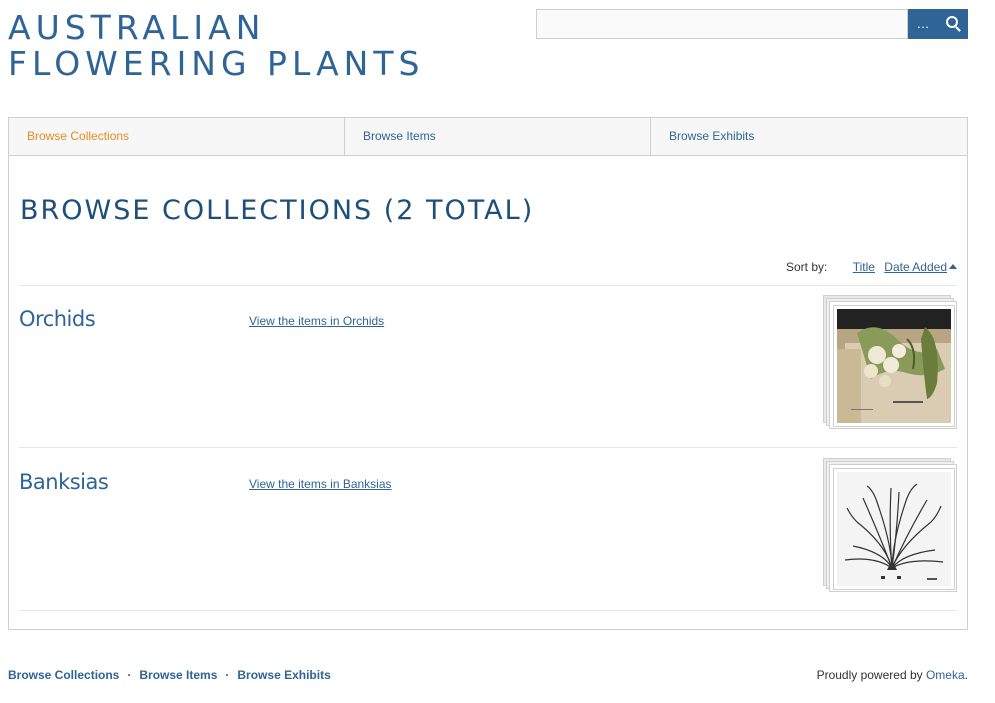 The image size is (995, 703). Describe the element at coordinates (871, 675) in the screenshot. I see `powered-by-text: Proudly powered by` at that location.